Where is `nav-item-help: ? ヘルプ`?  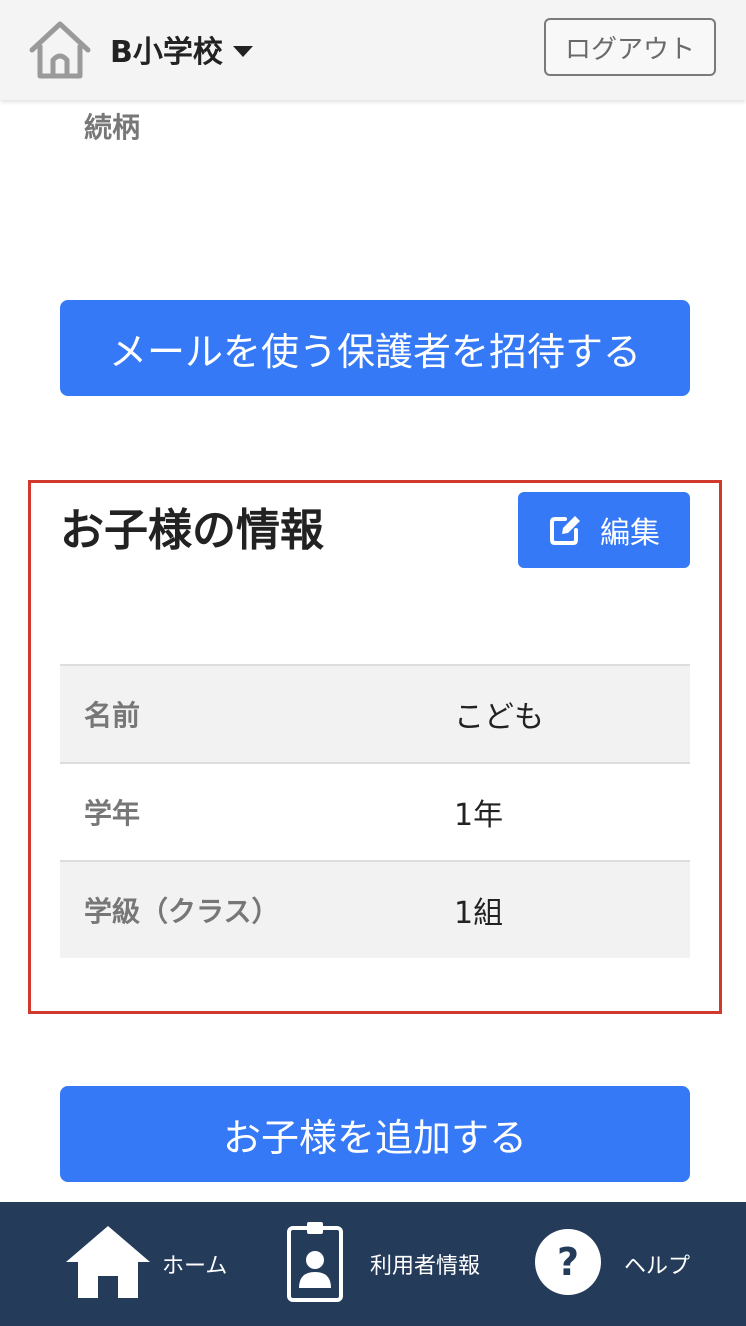 nav-item-help: ? ヘルプ is located at coordinates (612, 1264).